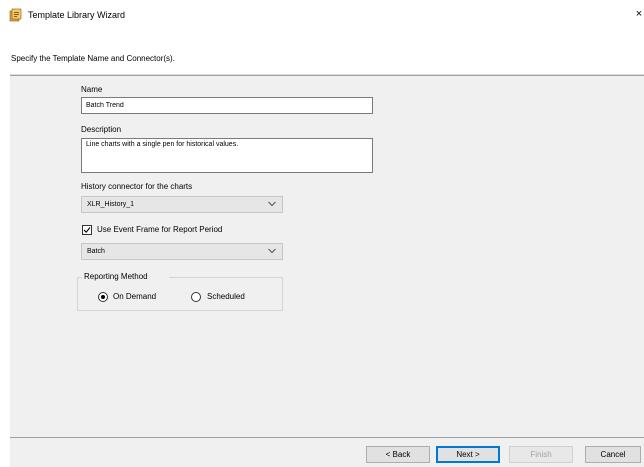 The image size is (644, 467). I want to click on template-library-icon, so click(15, 15).